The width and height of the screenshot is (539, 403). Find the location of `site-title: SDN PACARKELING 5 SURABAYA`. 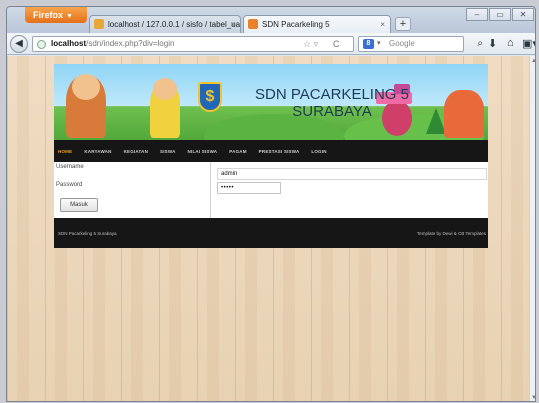

site-title: SDN PACARKELING 5 SURABAYA is located at coordinates (332, 103).